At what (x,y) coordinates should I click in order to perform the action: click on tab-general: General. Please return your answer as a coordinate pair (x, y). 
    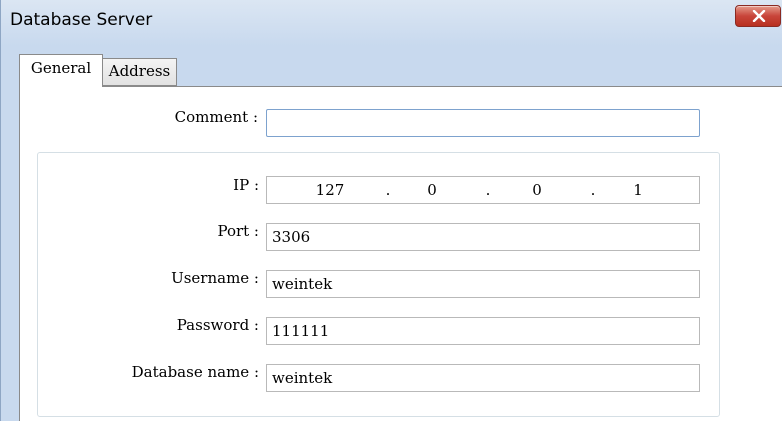
    Looking at the image, I should click on (61, 70).